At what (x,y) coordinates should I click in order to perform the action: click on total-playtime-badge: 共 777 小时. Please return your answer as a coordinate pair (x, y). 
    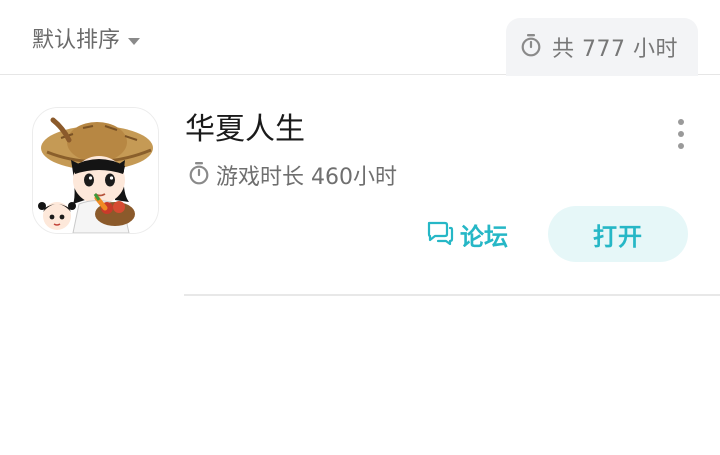
    Looking at the image, I should click on (602, 47).